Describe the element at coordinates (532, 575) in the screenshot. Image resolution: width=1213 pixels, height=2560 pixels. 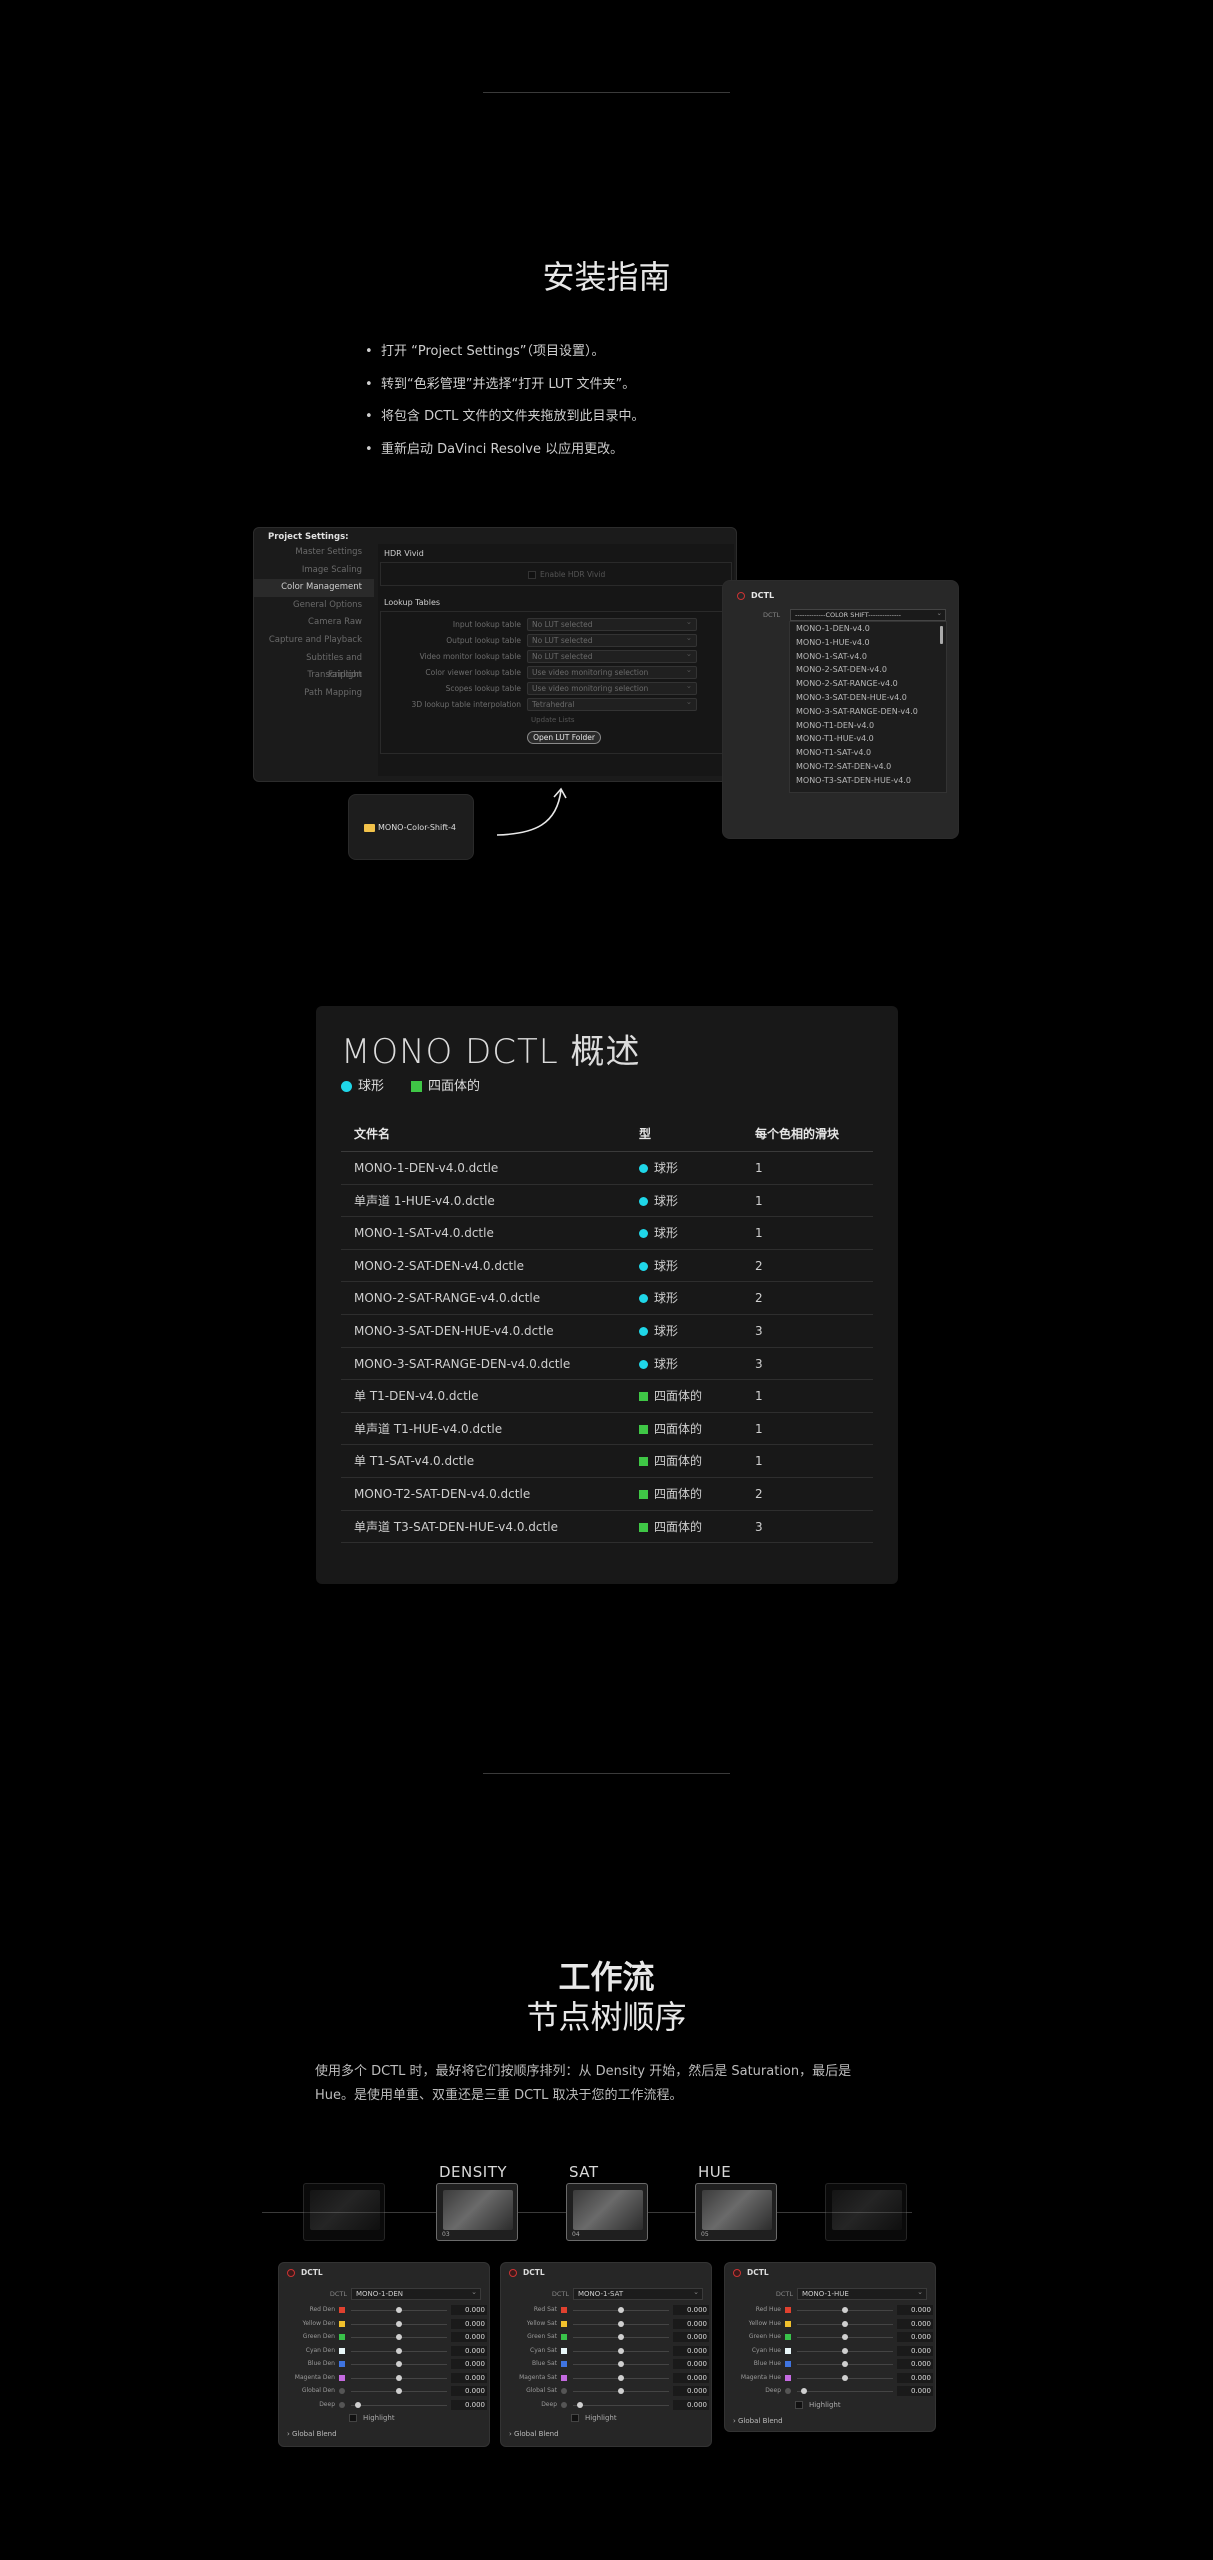
I see `checkbox-box` at that location.